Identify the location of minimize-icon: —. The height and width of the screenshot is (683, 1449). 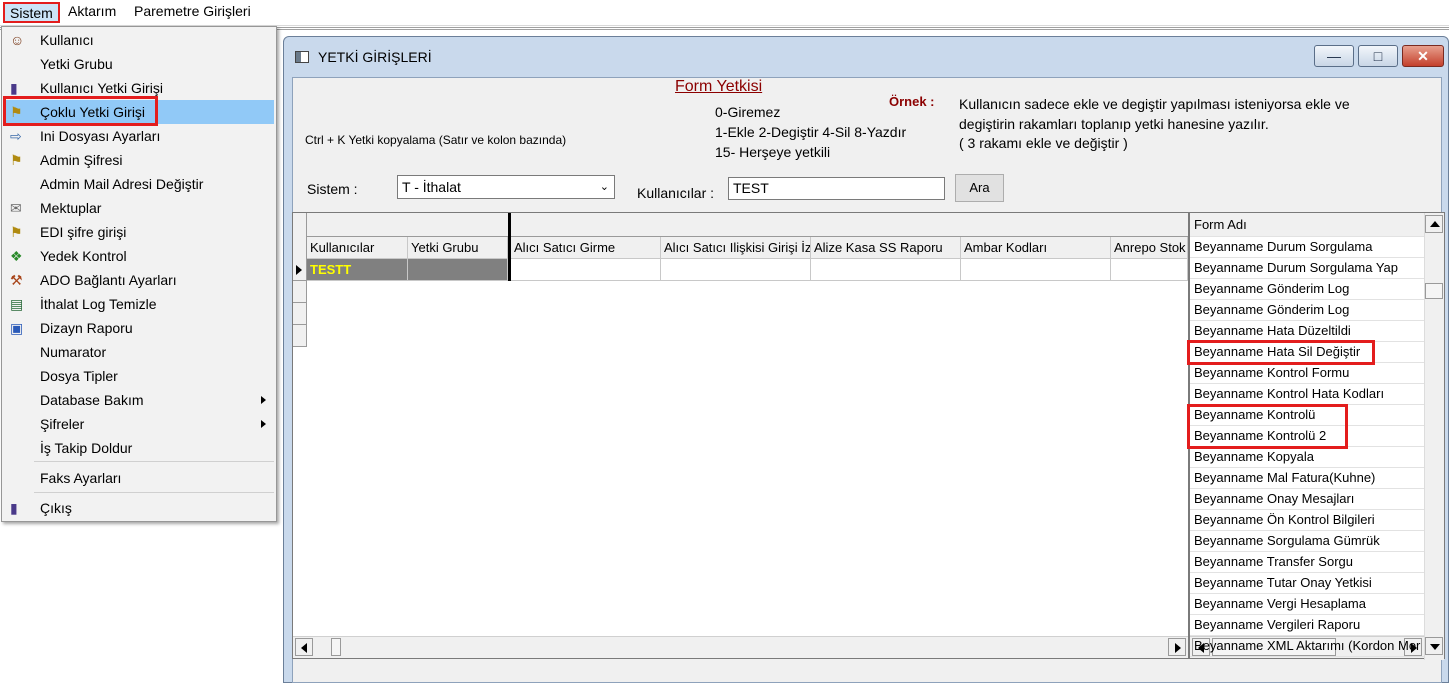
(1334, 56).